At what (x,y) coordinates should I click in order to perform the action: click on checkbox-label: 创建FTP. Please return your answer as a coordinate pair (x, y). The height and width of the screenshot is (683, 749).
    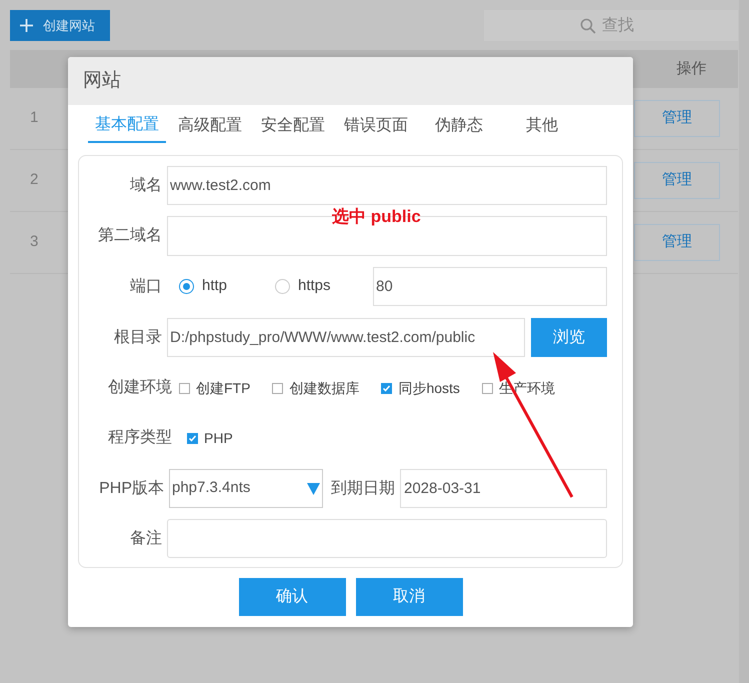
    Looking at the image, I should click on (223, 388).